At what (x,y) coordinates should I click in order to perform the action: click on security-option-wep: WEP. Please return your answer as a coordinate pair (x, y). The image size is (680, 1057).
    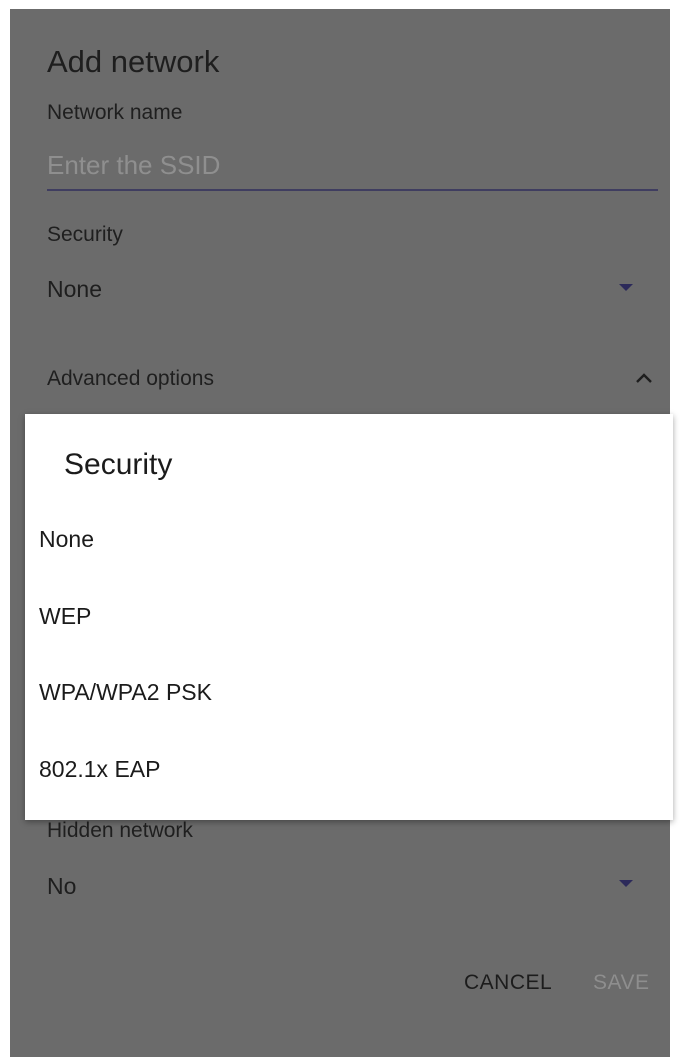
    Looking at the image, I should click on (349, 617).